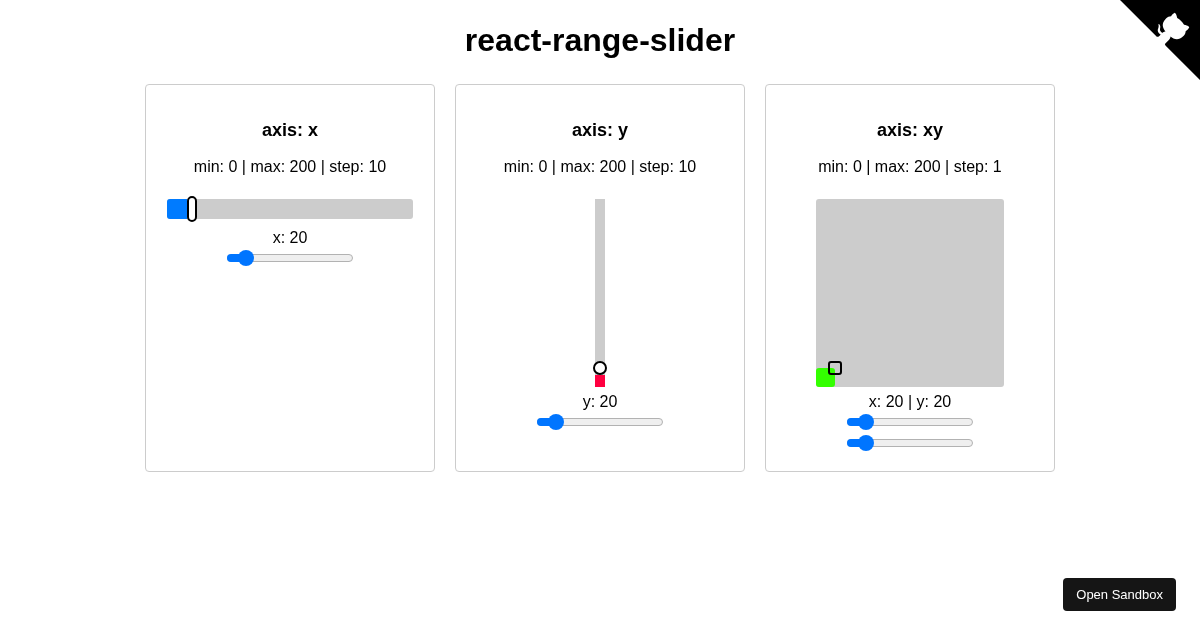 The image size is (1200, 630). What do you see at coordinates (600, 402) in the screenshot?
I see `value-readout: y: 20` at bounding box center [600, 402].